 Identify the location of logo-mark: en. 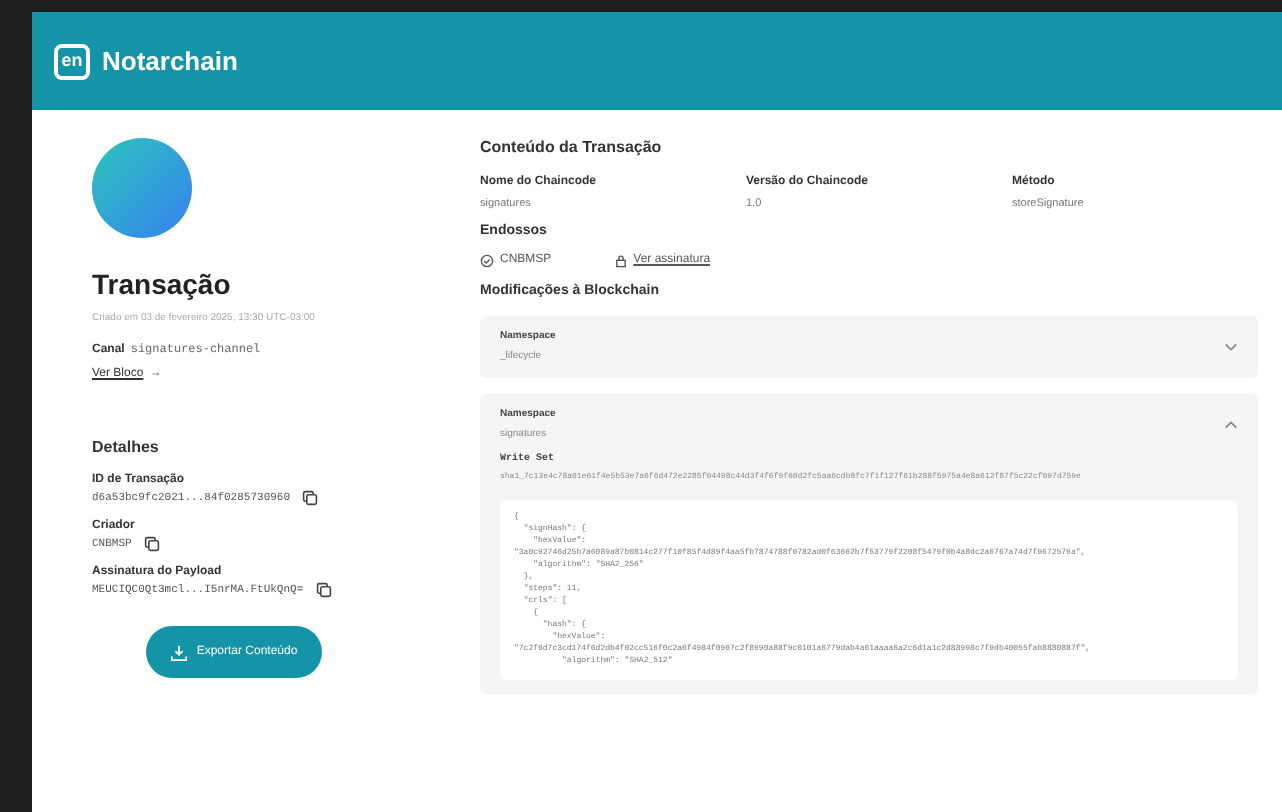
(72, 61).